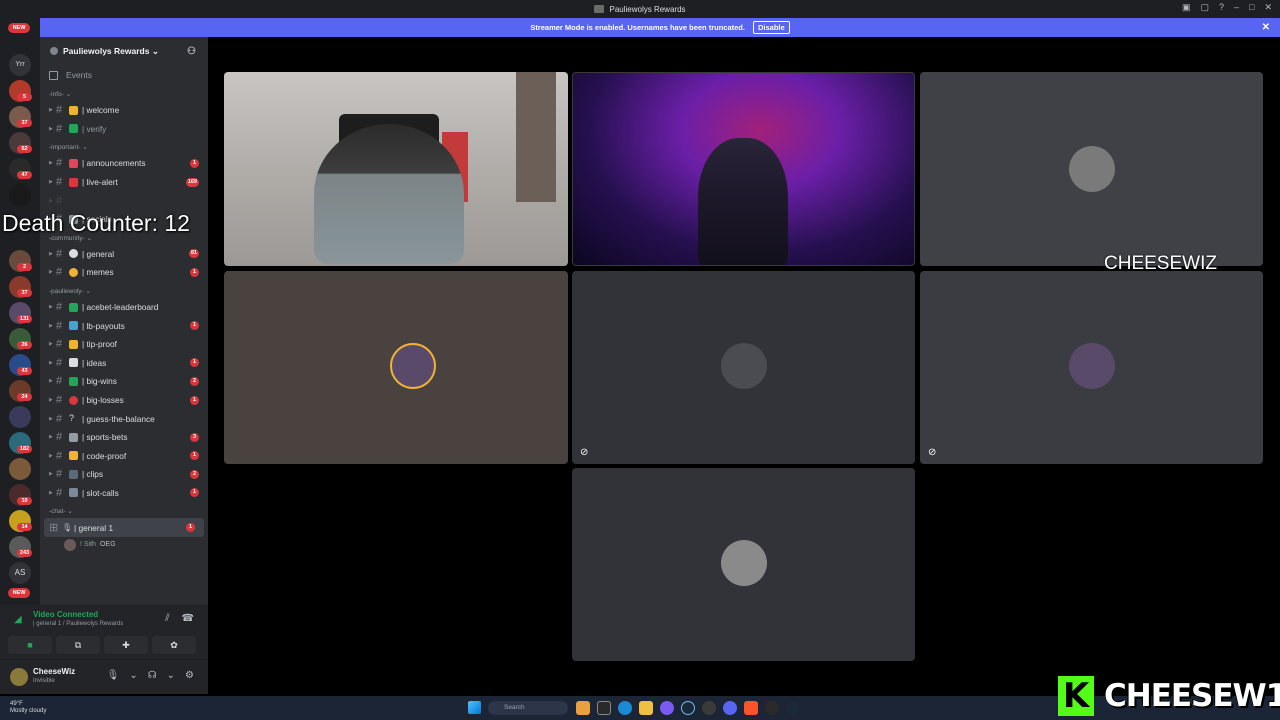  Describe the element at coordinates (124, 75) in the screenshot. I see `events-row: Events` at that location.